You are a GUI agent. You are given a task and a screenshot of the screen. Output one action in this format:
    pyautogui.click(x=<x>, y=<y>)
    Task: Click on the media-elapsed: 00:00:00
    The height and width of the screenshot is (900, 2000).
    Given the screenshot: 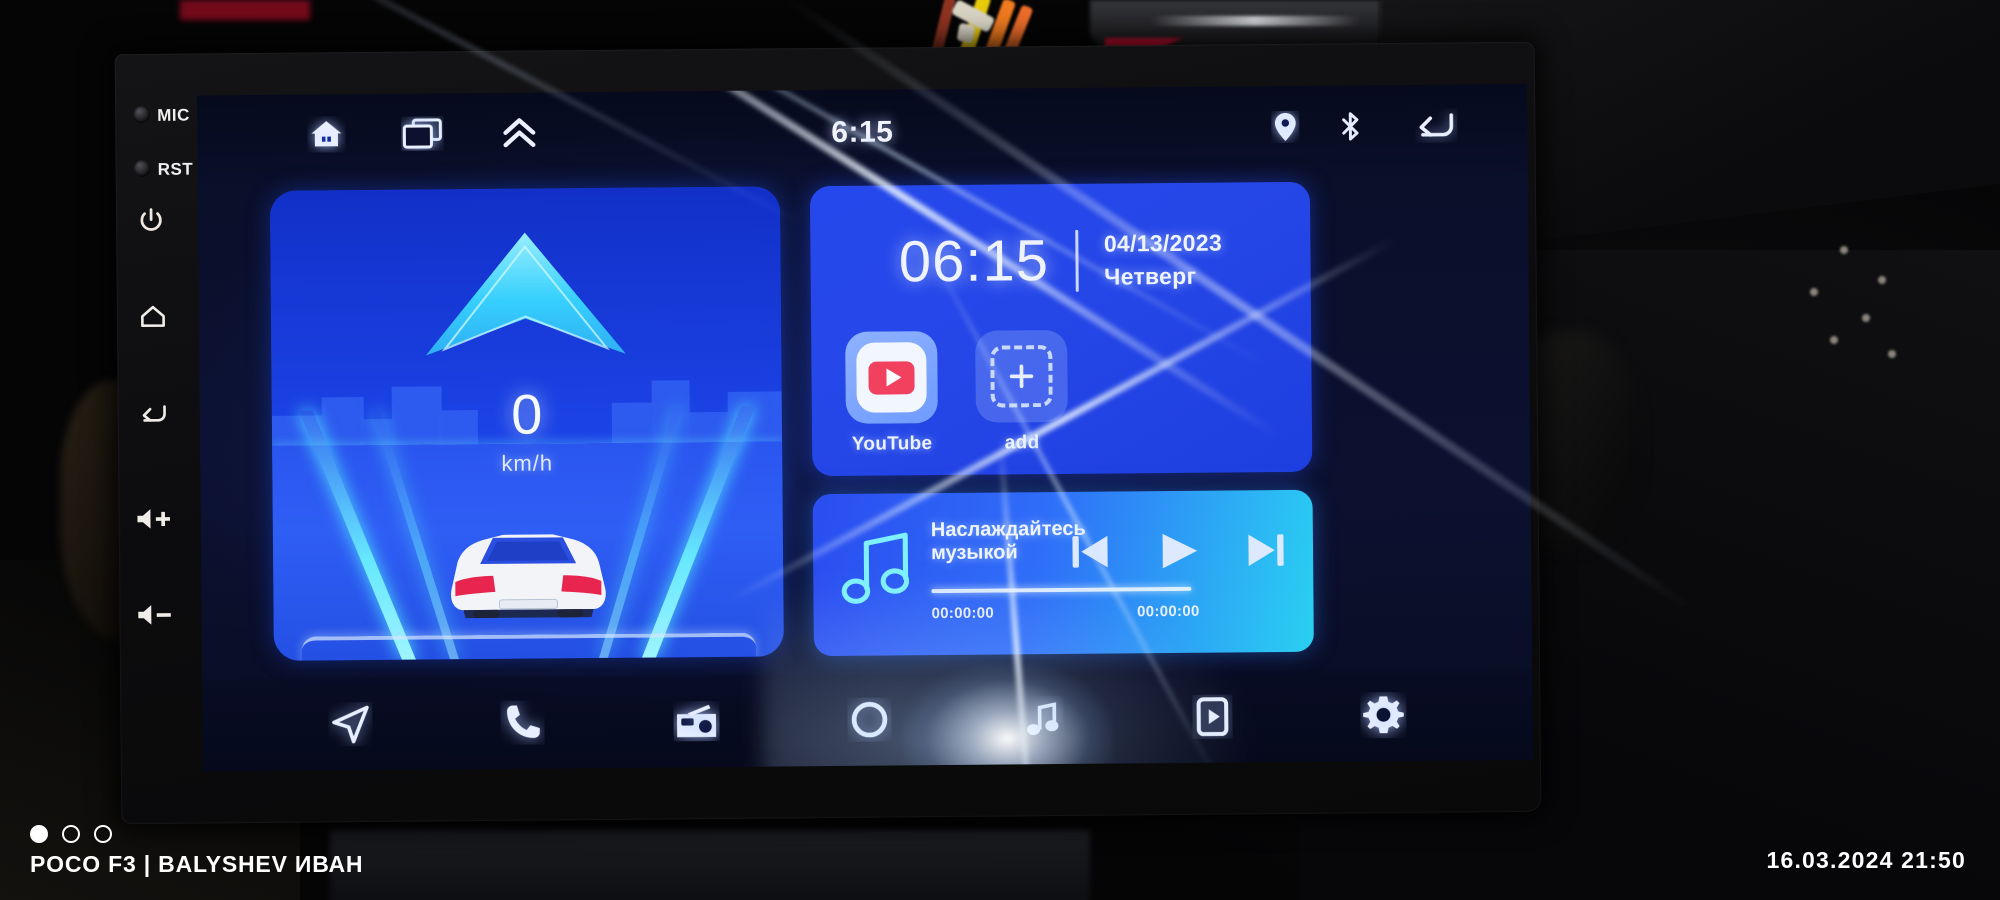 What is the action you would take?
    pyautogui.click(x=963, y=613)
    